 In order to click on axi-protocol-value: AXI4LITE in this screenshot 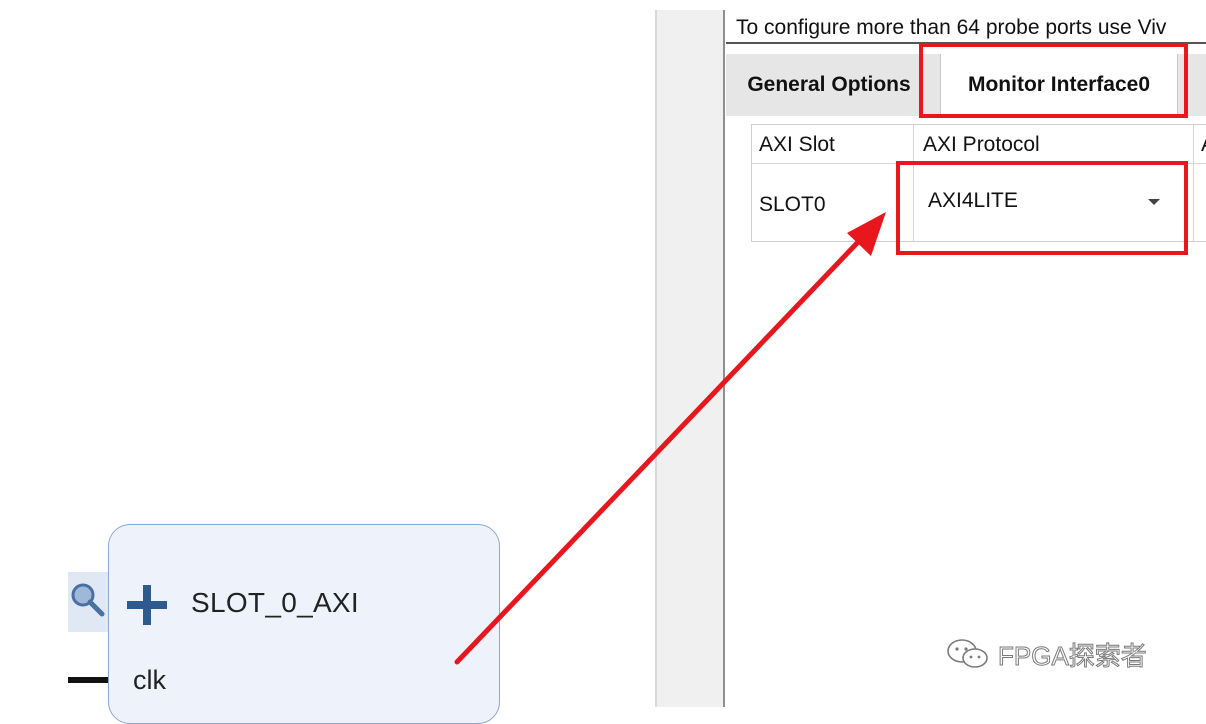, I will do `click(973, 200)`.